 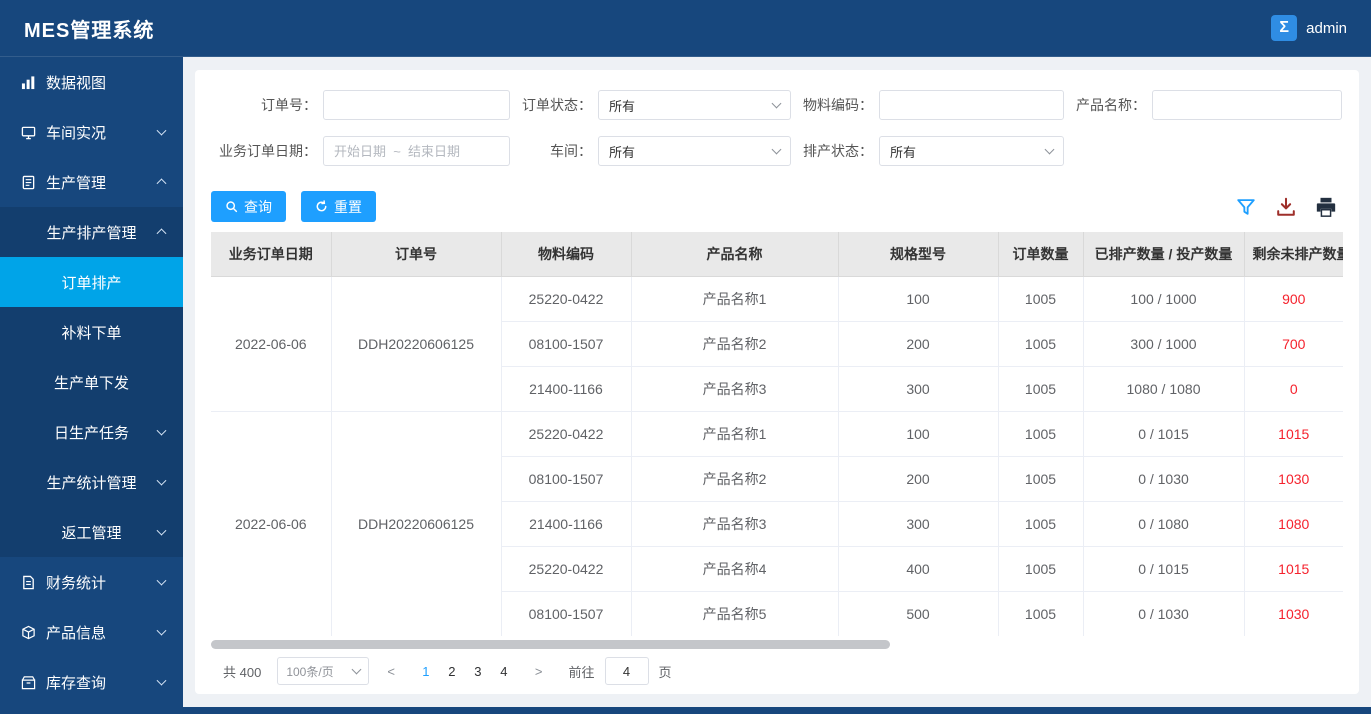 I want to click on cell-remaining-qty: 0, so click(x=1293, y=389).